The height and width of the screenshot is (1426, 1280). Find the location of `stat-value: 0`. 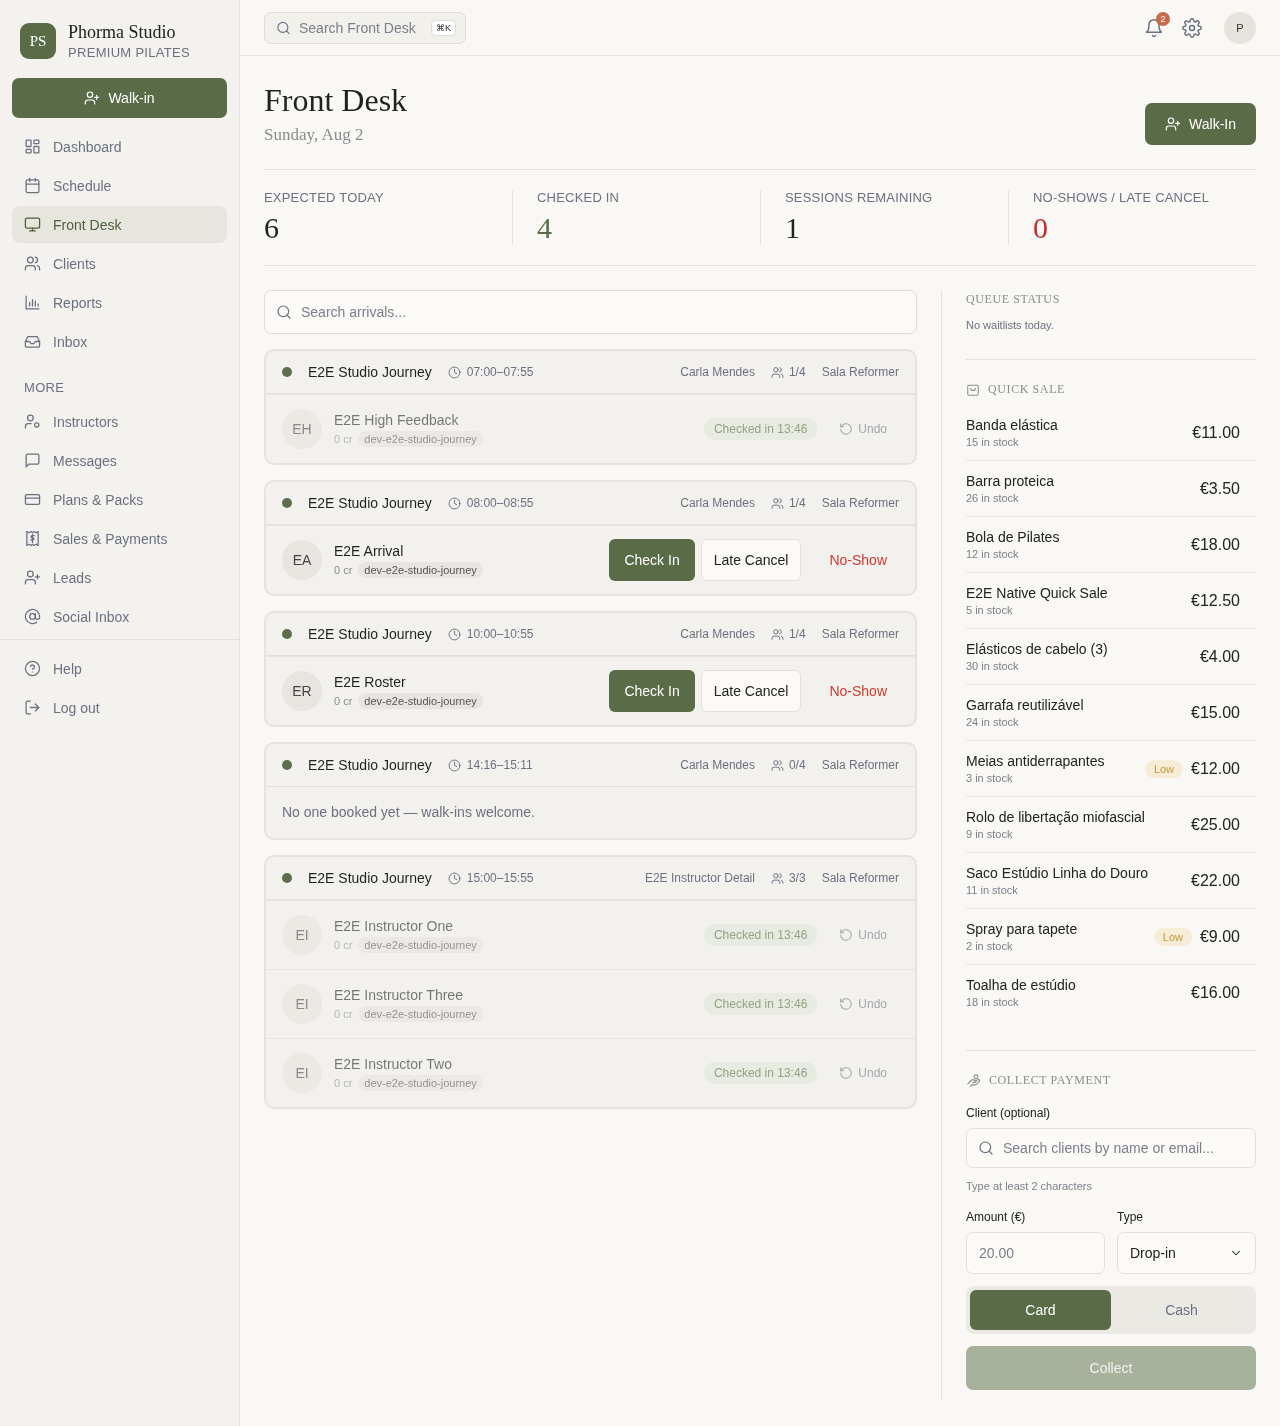

stat-value: 0 is located at coordinates (1041, 228).